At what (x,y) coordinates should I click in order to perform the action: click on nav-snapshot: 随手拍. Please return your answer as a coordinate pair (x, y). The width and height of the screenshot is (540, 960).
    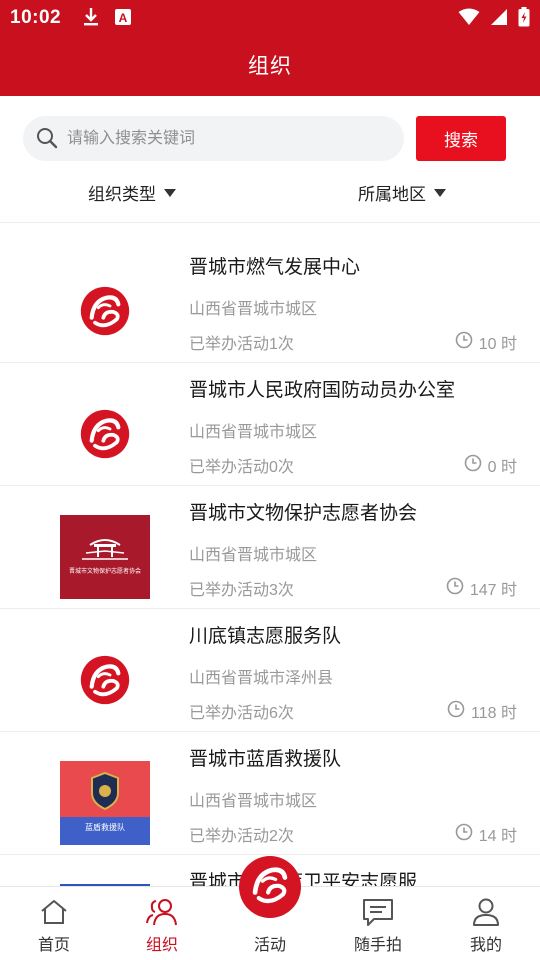
    Looking at the image, I should click on (378, 923).